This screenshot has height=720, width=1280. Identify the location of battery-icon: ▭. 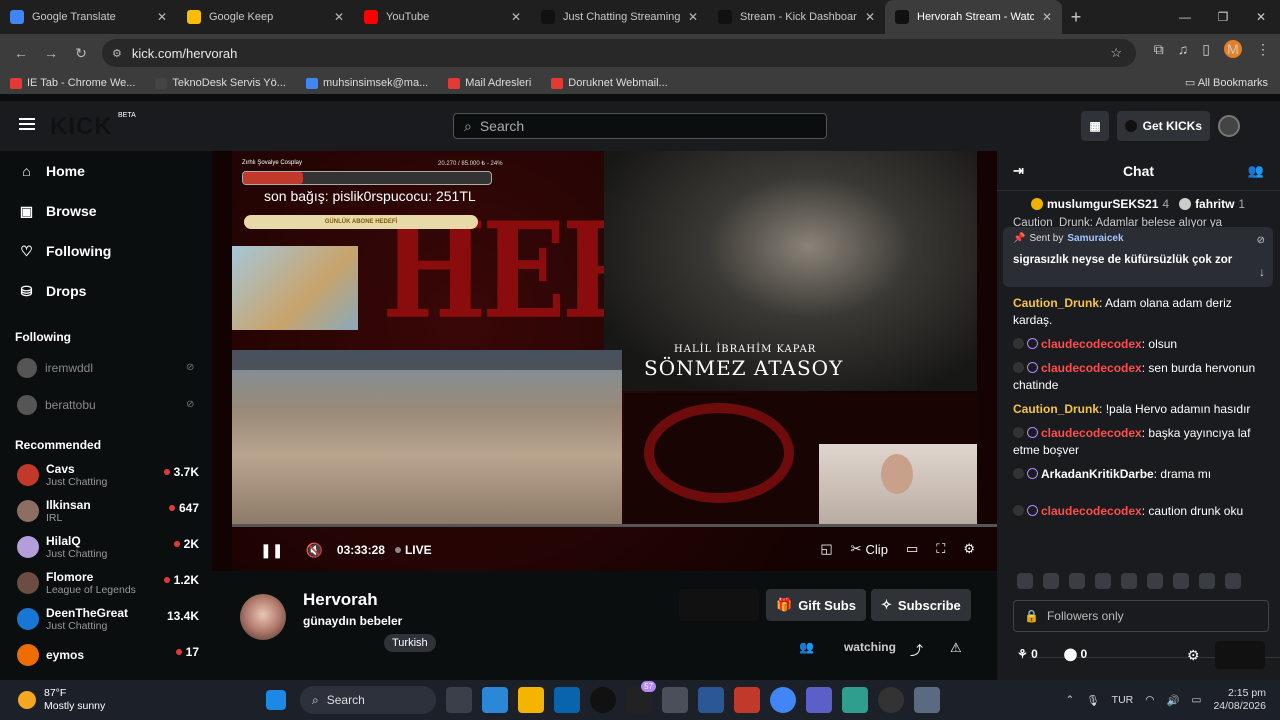
(1197, 700).